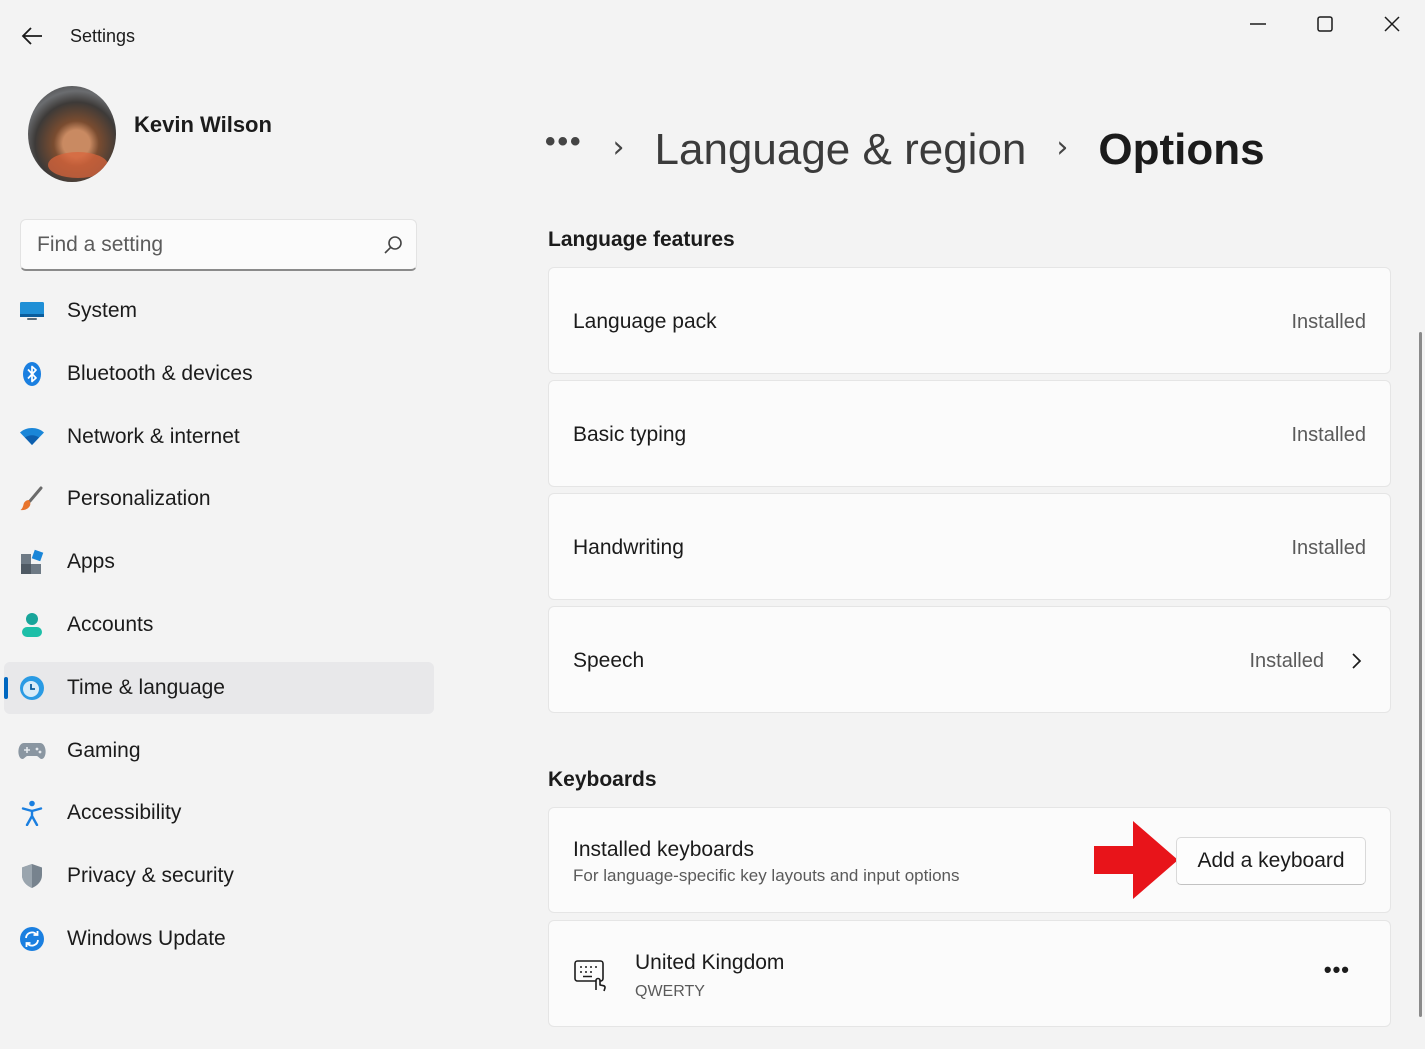 The width and height of the screenshot is (1425, 1049). Describe the element at coordinates (32, 813) in the screenshot. I see `accessibility-icon` at that location.